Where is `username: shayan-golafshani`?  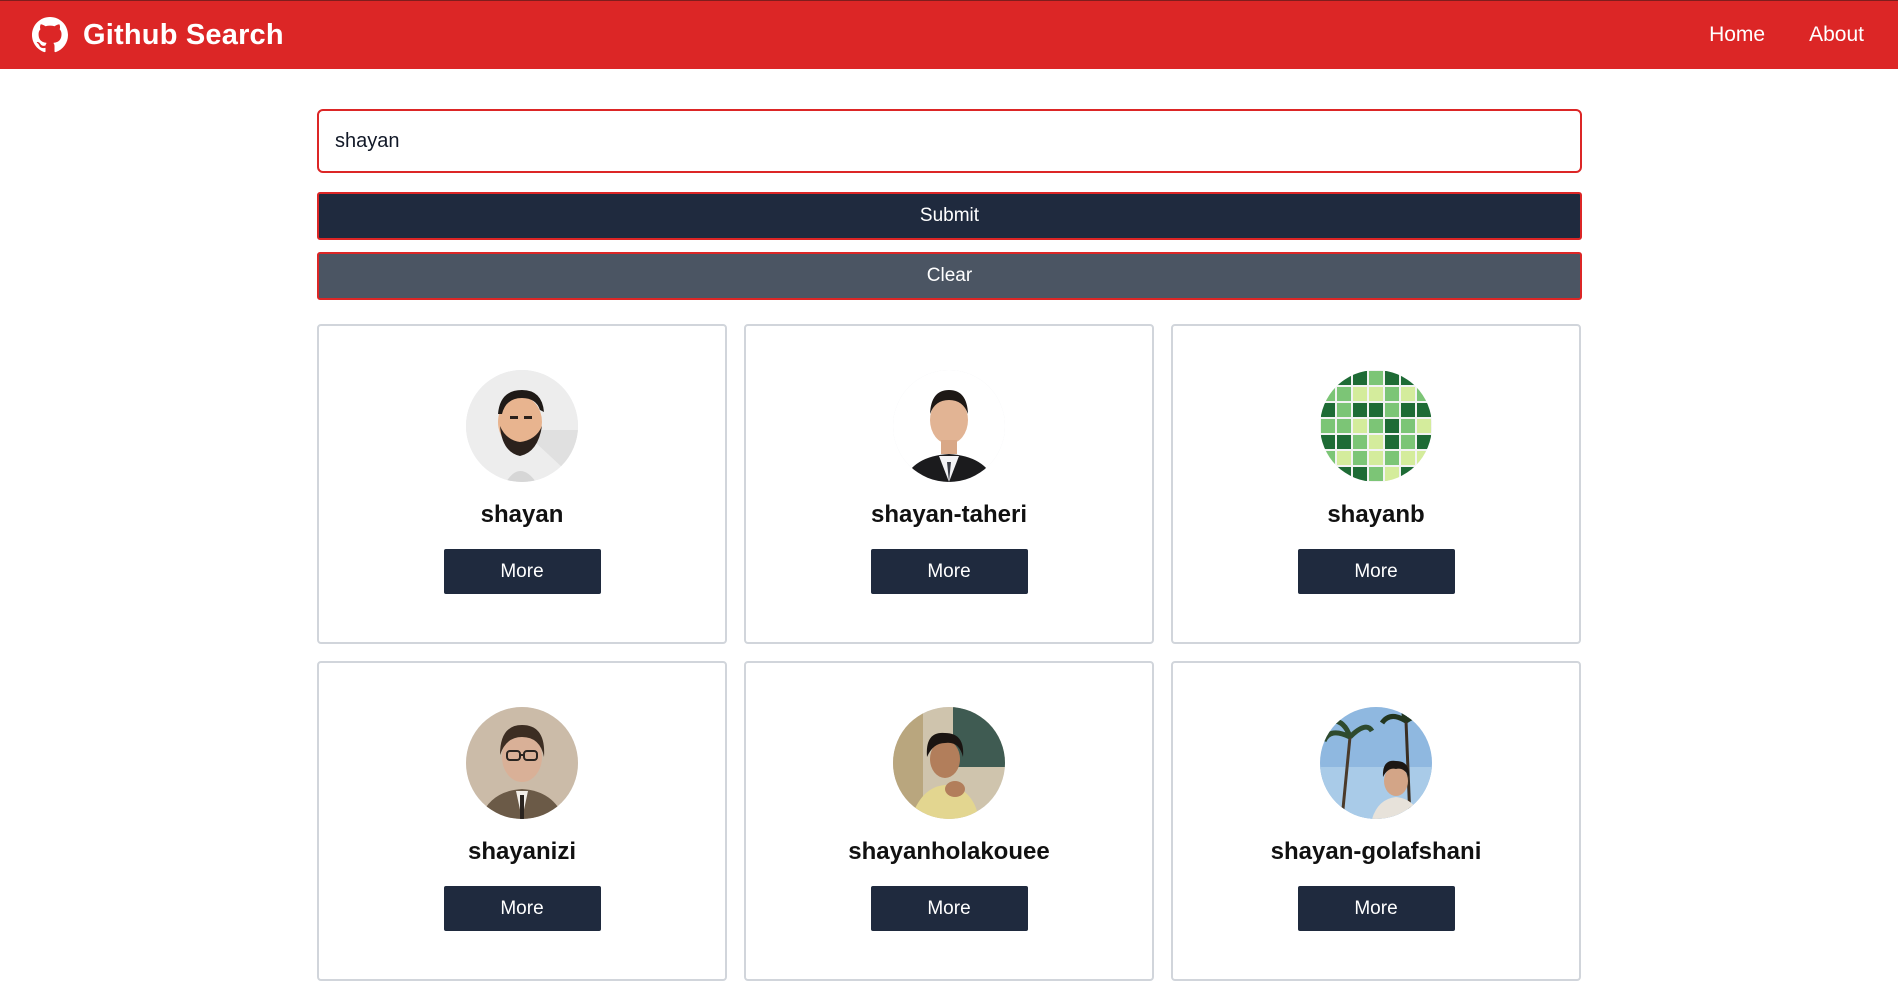 username: shayan-golafshani is located at coordinates (1376, 851).